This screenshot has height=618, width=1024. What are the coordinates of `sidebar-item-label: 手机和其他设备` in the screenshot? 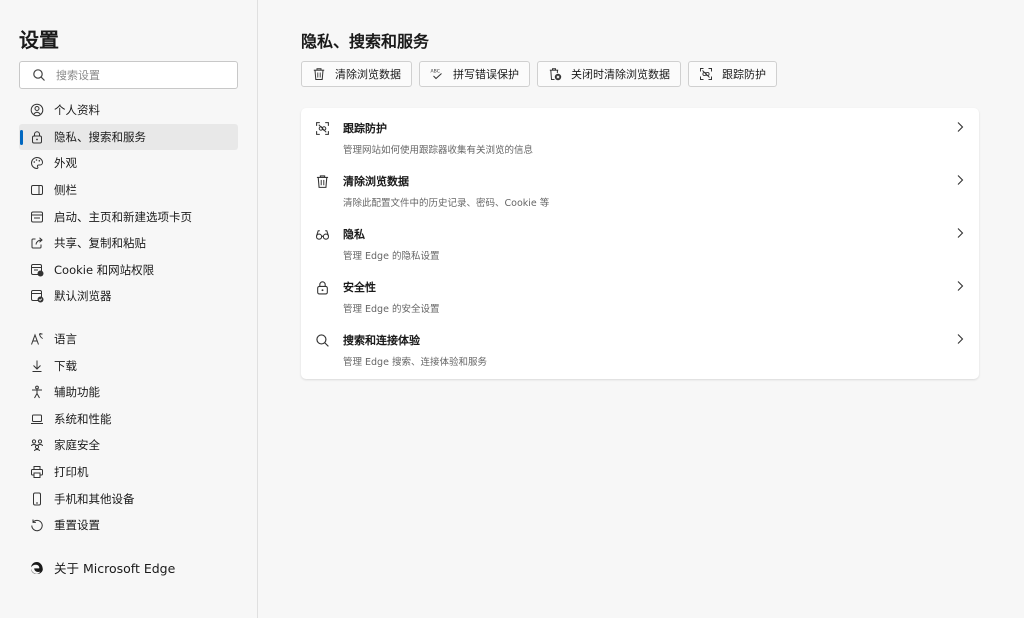 It's located at (94, 498).